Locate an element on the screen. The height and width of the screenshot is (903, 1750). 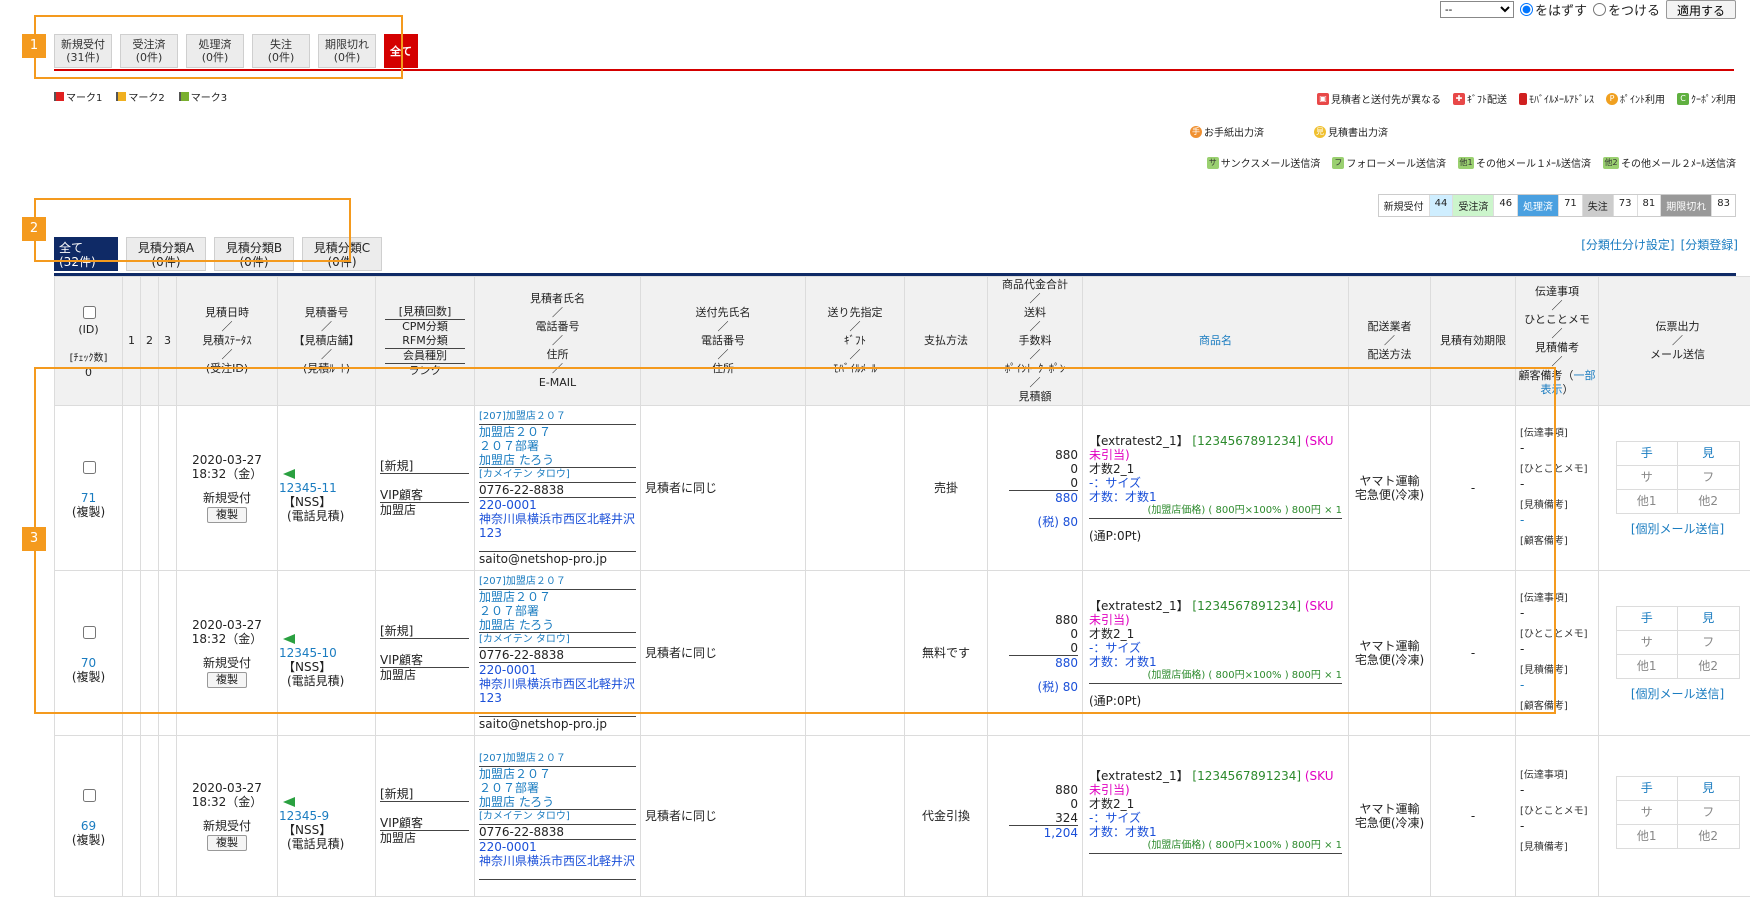
header-text: ） is located at coordinates (1568, 389).